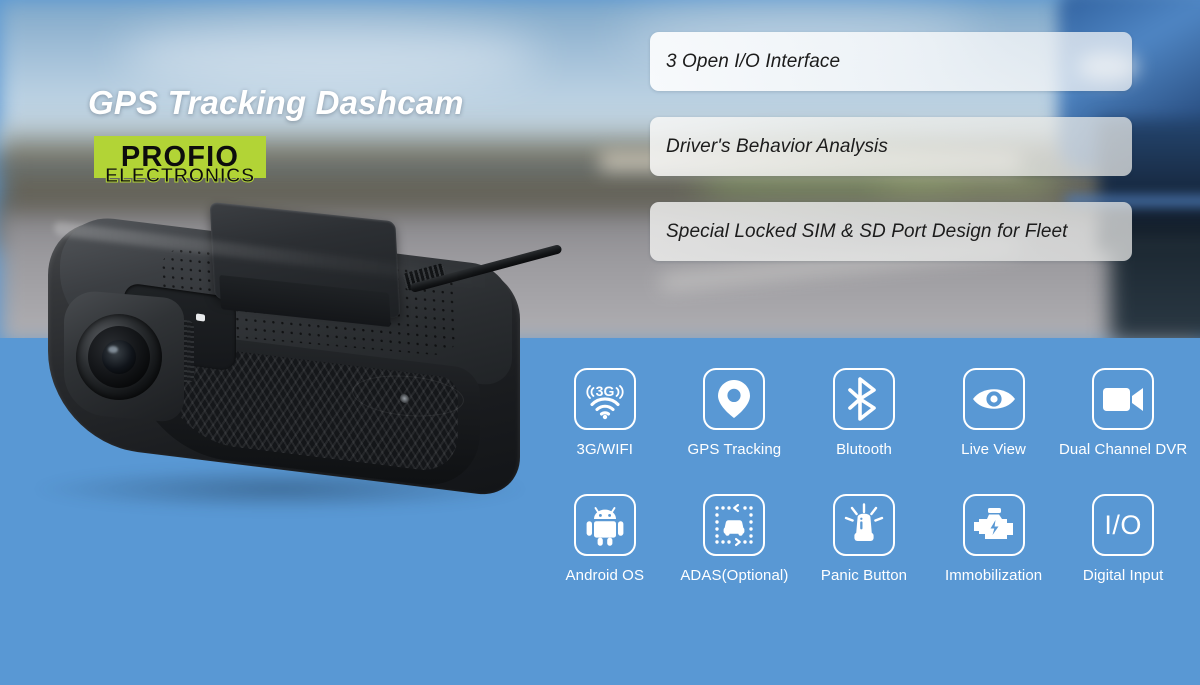 This screenshot has height=685, width=1200. I want to click on 3g-wifi-signal-icon: 3G, so click(605, 401).